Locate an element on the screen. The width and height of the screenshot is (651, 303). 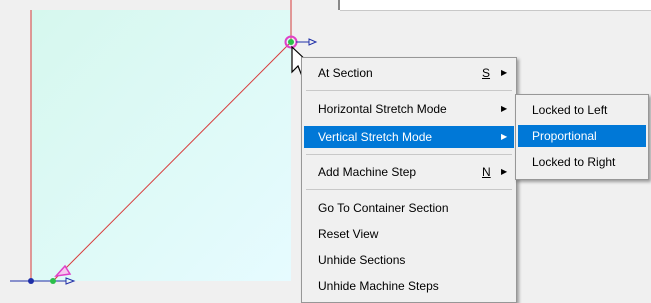
submenu-item-locked-to-right: Locked to Right is located at coordinates (582, 162).